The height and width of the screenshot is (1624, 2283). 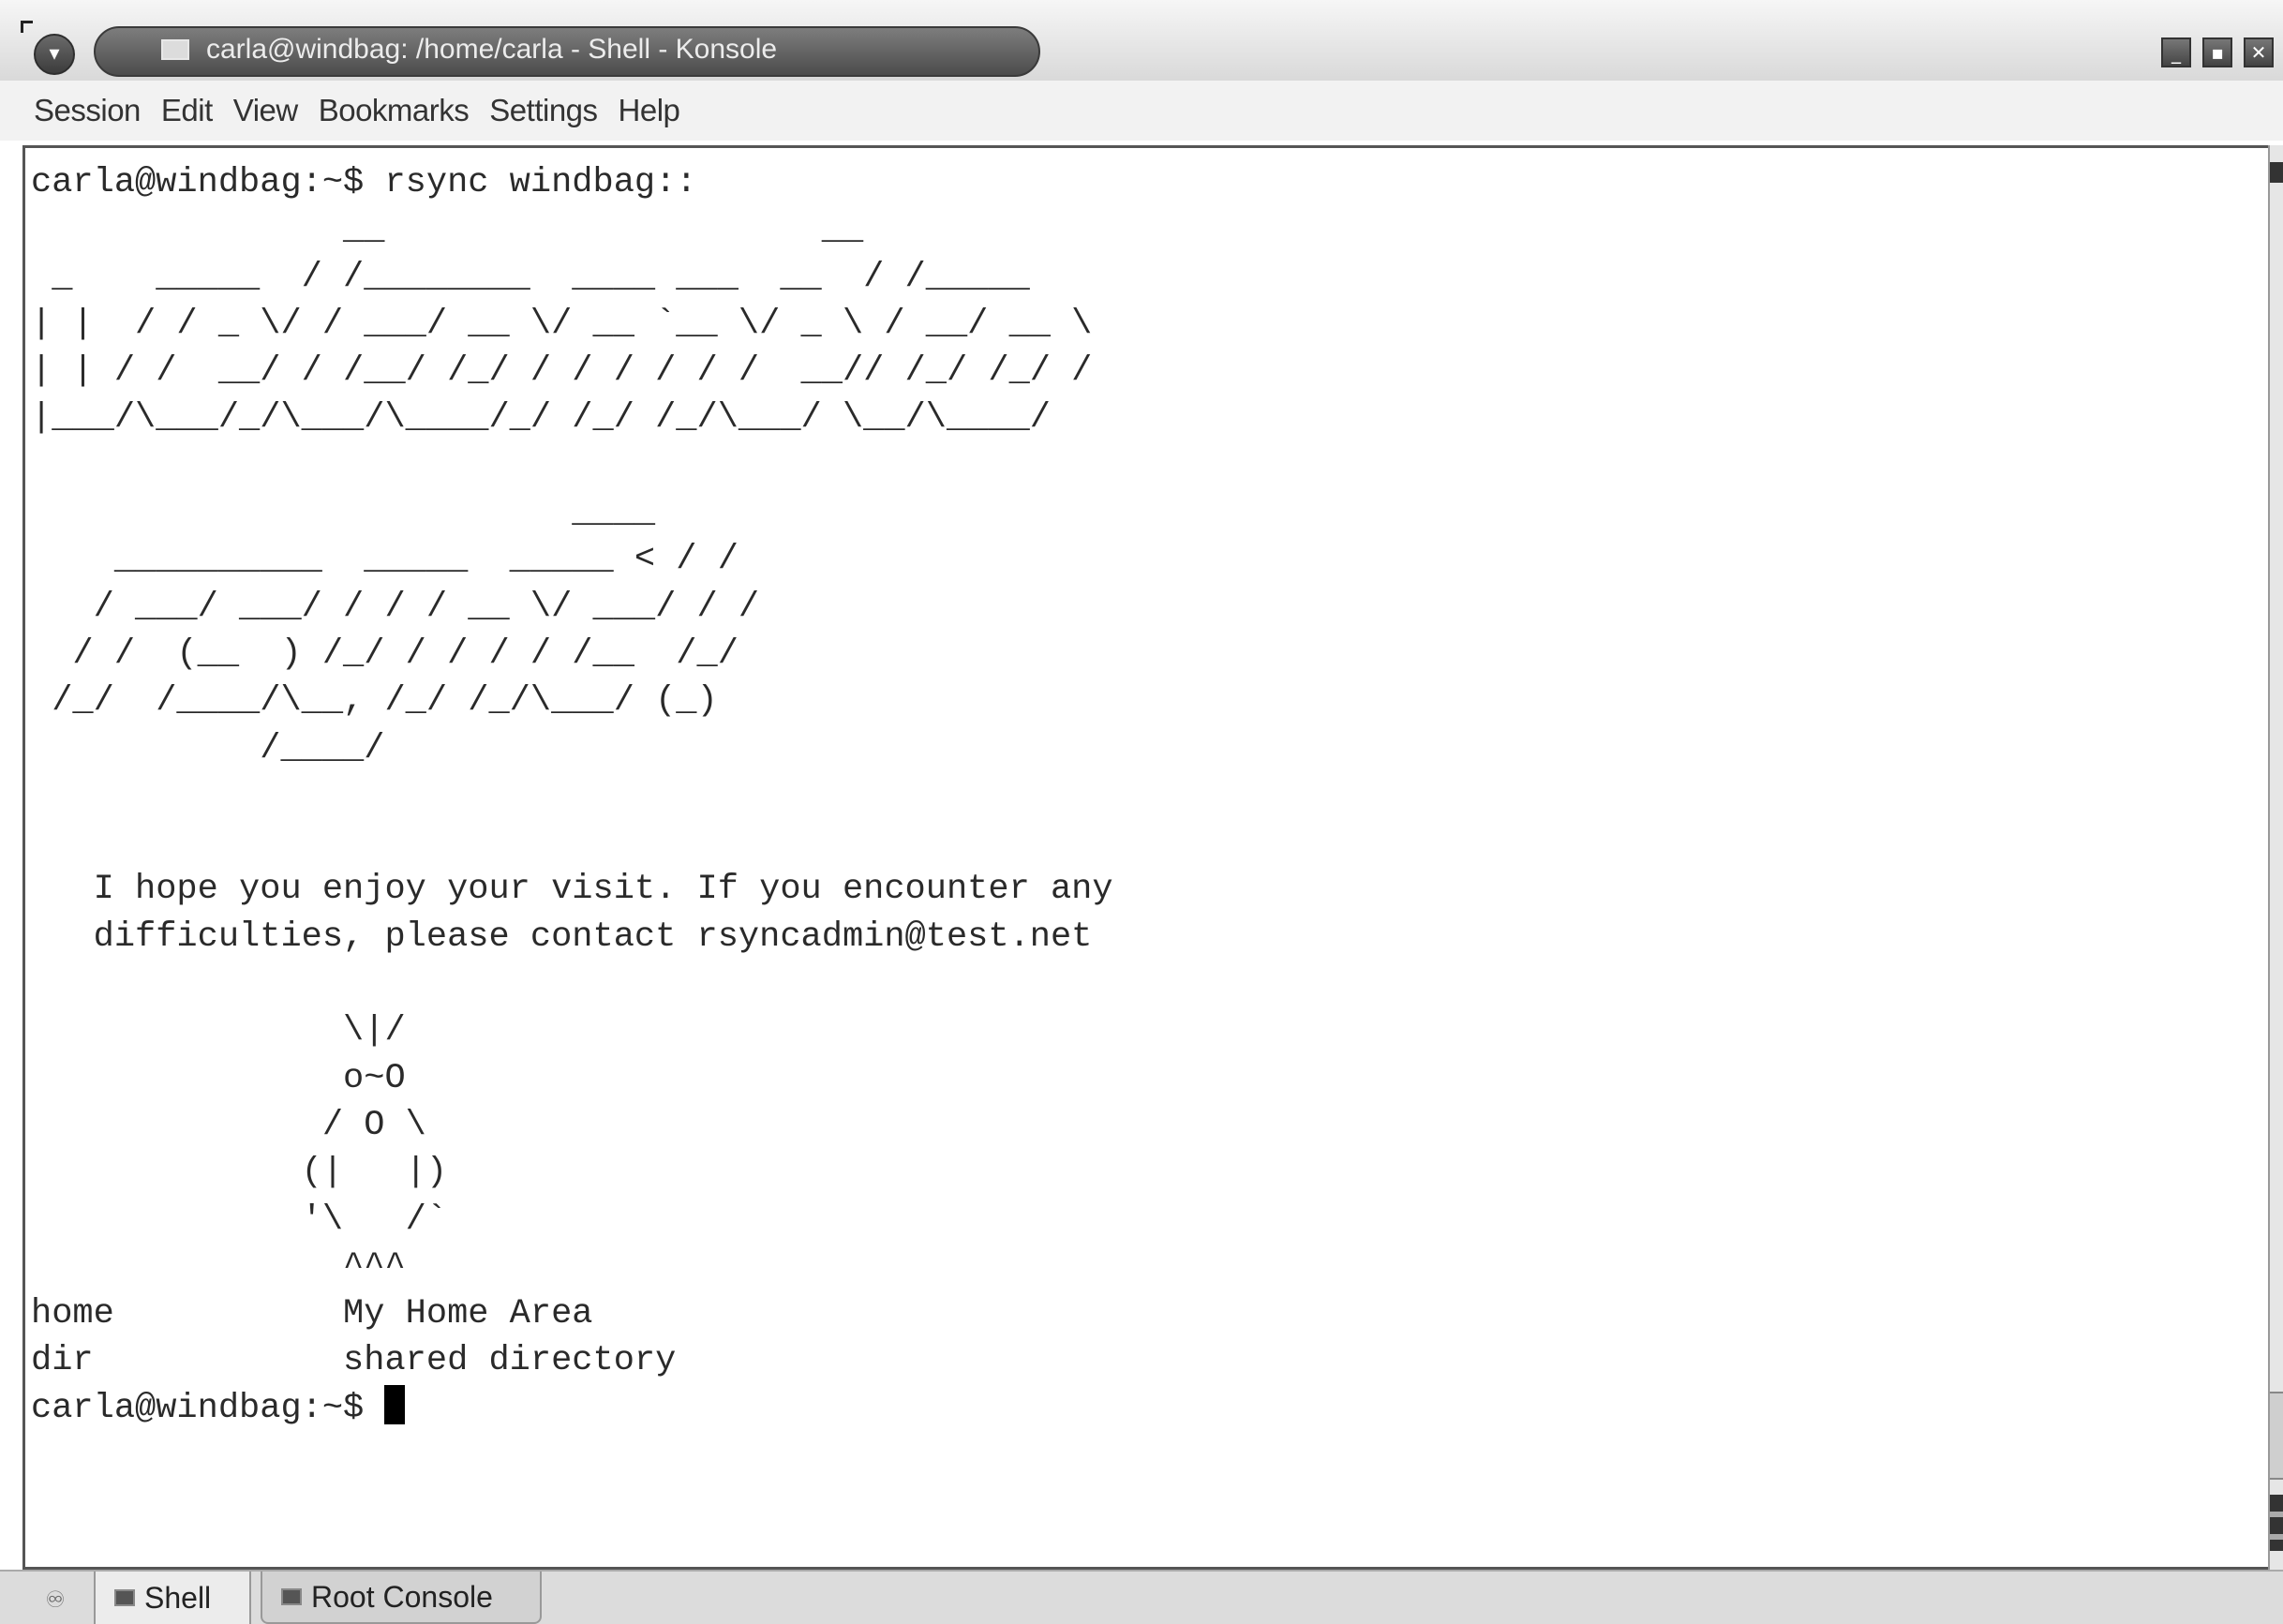 What do you see at coordinates (54, 55) in the screenshot?
I see `window-menu-button: ▾` at bounding box center [54, 55].